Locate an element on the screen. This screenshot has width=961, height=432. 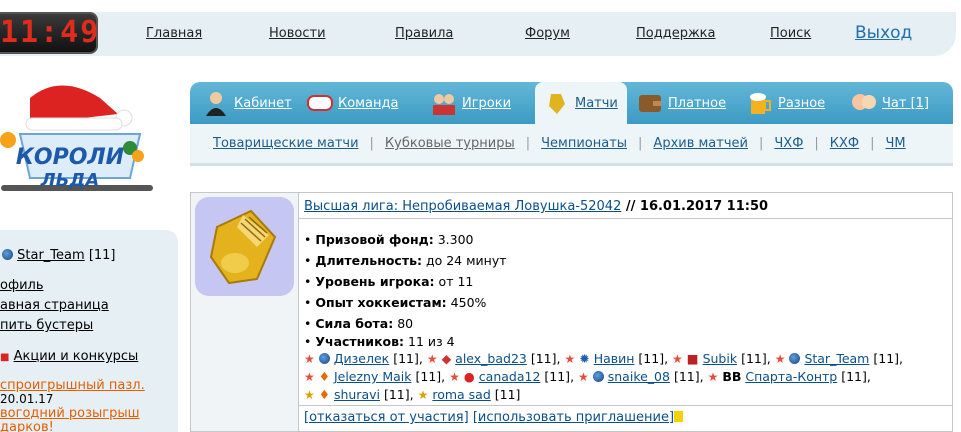
participant: ★ ✹ Навин [11], is located at coordinates (618, 358).